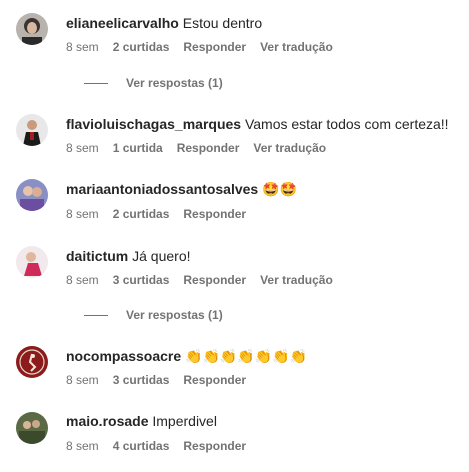  I want to click on comment-body: daitictum Já quero!, so click(128, 256).